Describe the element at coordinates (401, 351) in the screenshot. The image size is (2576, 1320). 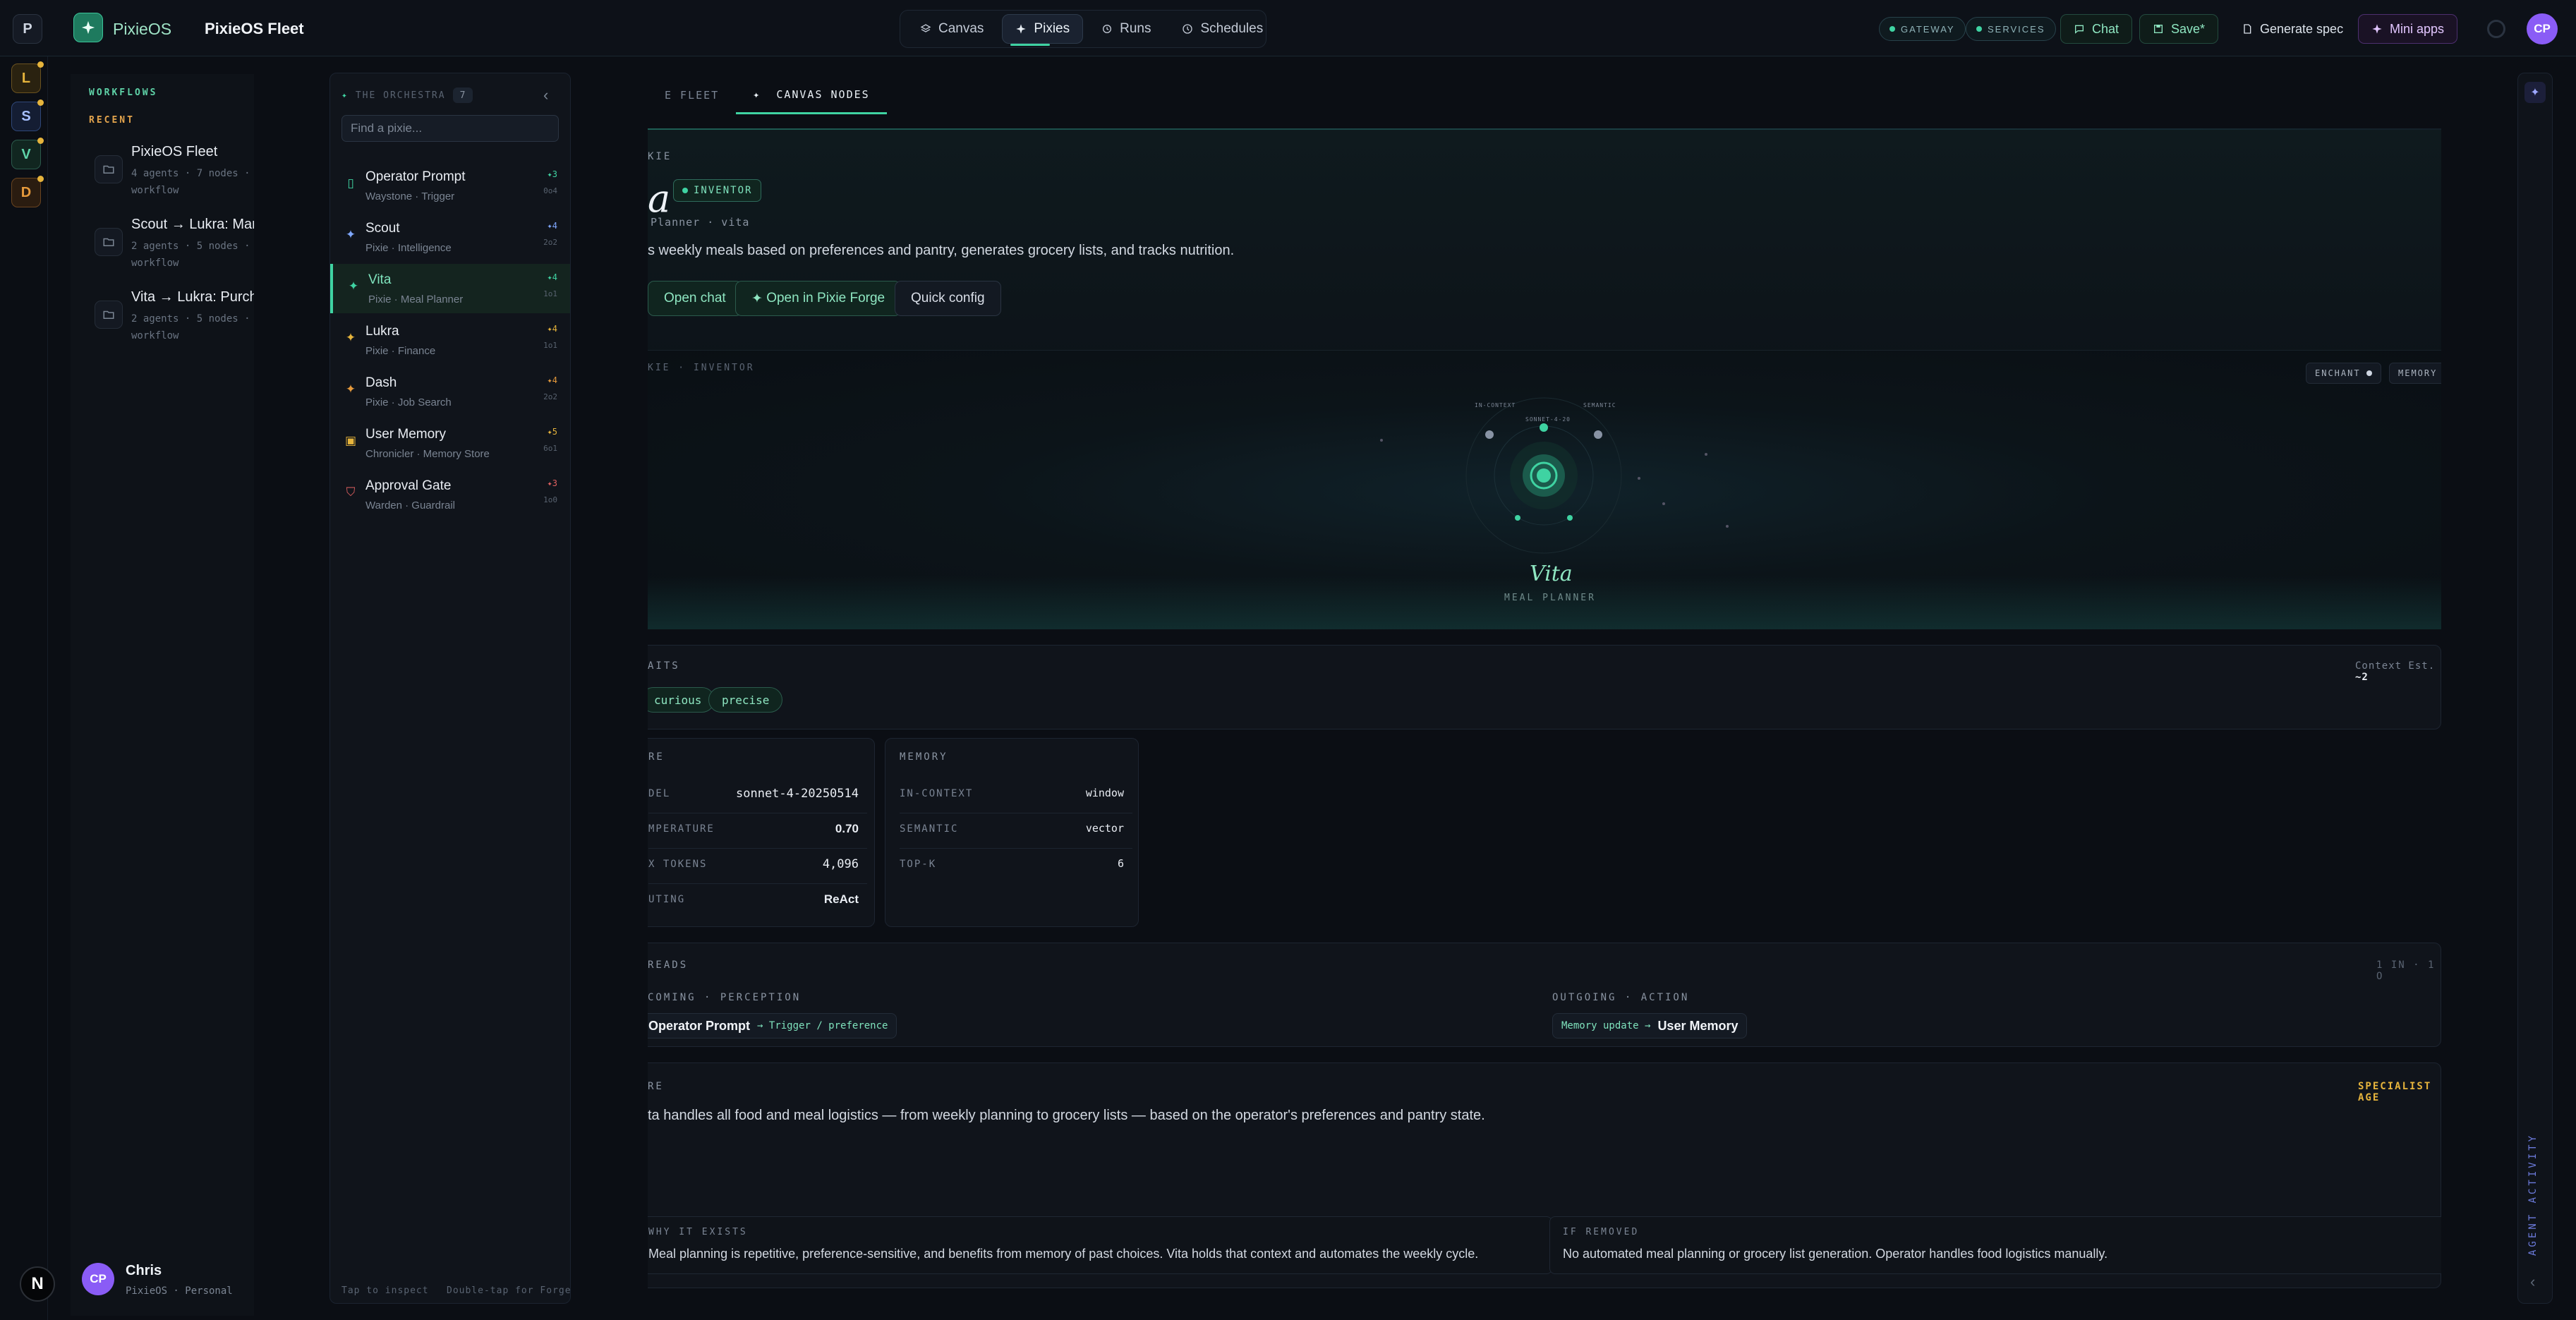
I see `pixie-sub: Pixie · Finance` at that location.